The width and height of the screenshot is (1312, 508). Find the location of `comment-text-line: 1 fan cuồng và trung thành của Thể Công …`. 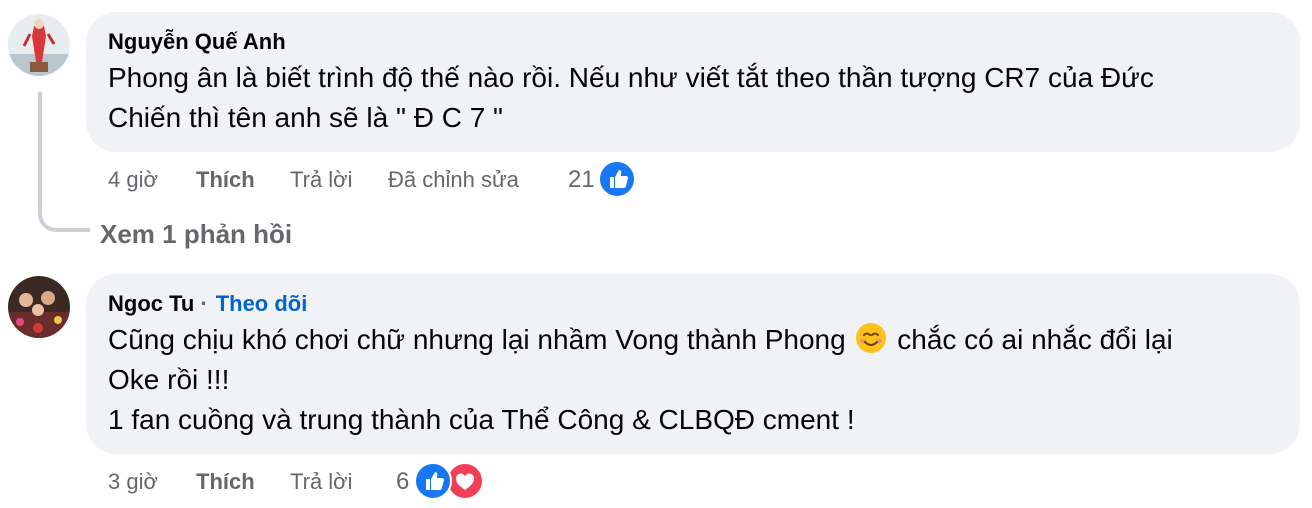

comment-text-line: 1 fan cuồng và trung thành của Thể Công … is located at coordinates (481, 419).